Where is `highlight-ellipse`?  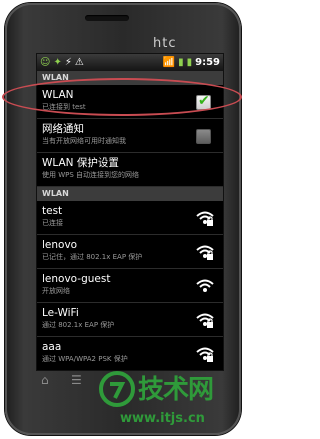
highlight-ellipse is located at coordinates (122, 97).